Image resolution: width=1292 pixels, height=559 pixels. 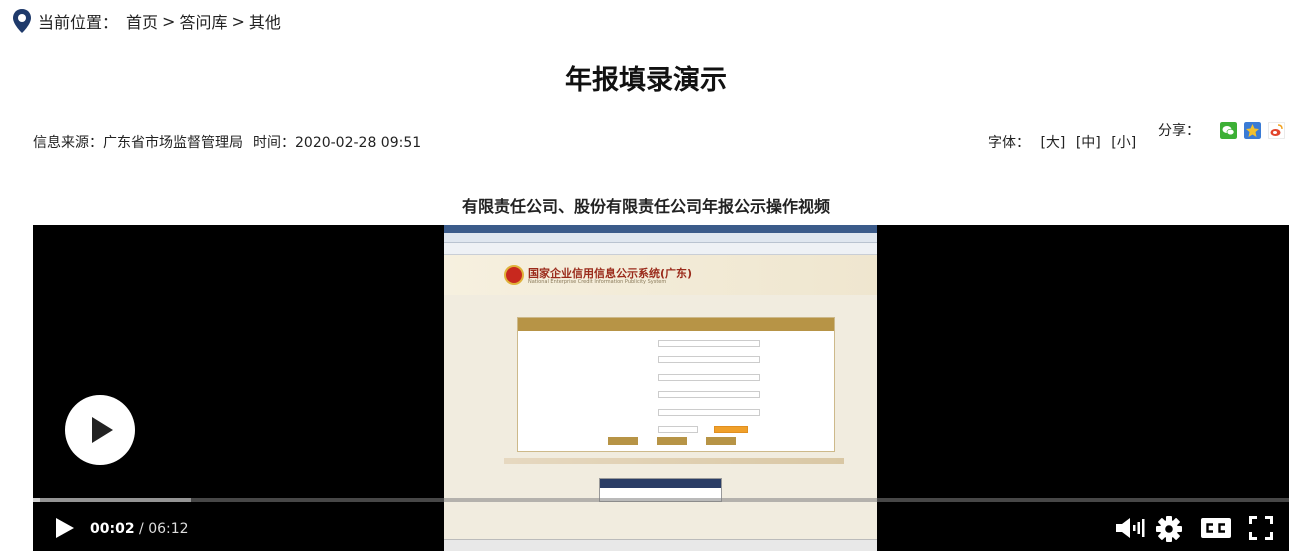 What do you see at coordinates (1009, 143) in the screenshot?
I see `font-size-label: 字体：` at bounding box center [1009, 143].